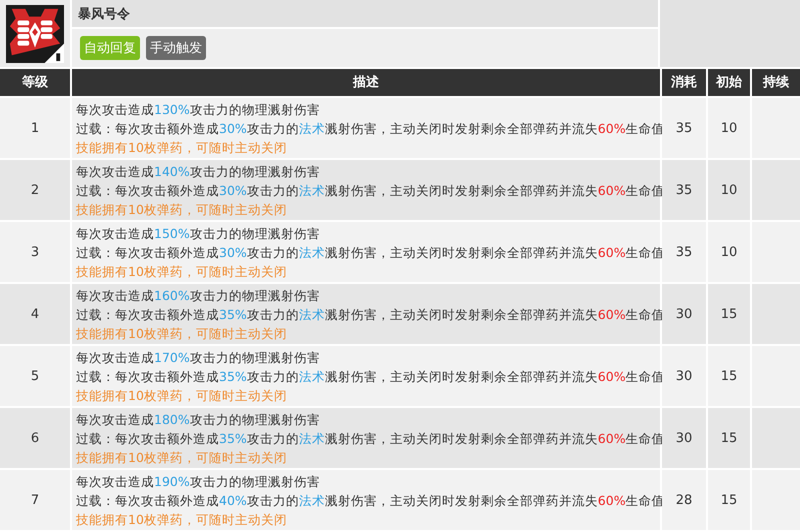 This screenshot has height=531, width=800. Describe the element at coordinates (35, 314) in the screenshot. I see `level-cell: 4` at that location.